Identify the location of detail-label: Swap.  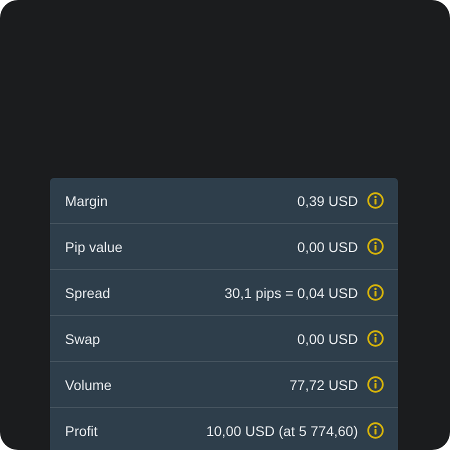
(83, 338).